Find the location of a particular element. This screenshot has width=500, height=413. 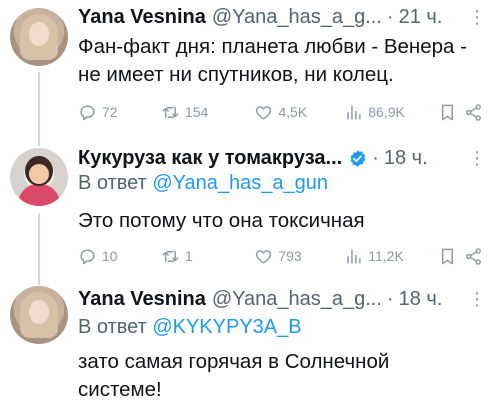

reply-context: В ответ @KYKYPY3A_B is located at coordinates (190, 327).